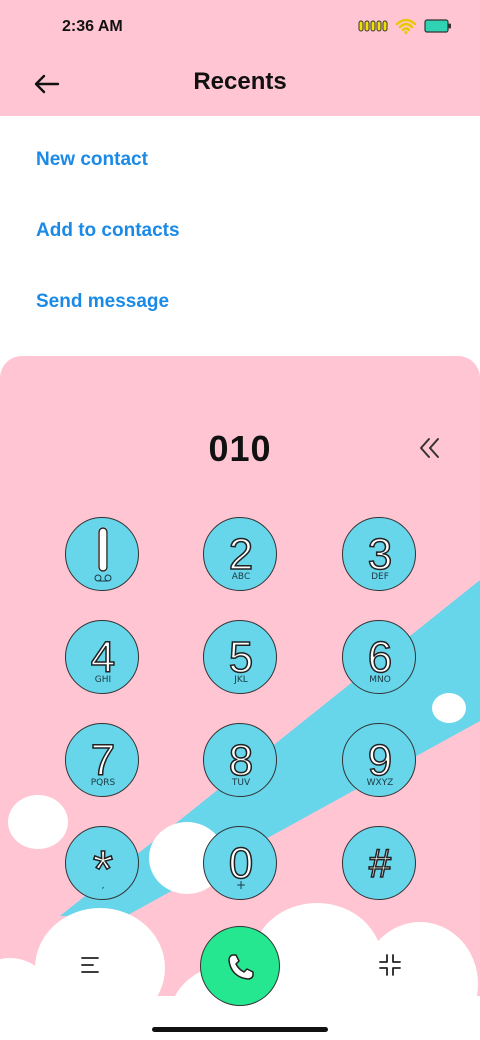  What do you see at coordinates (240, 760) in the screenshot?
I see `key-8: 8 TUV` at bounding box center [240, 760].